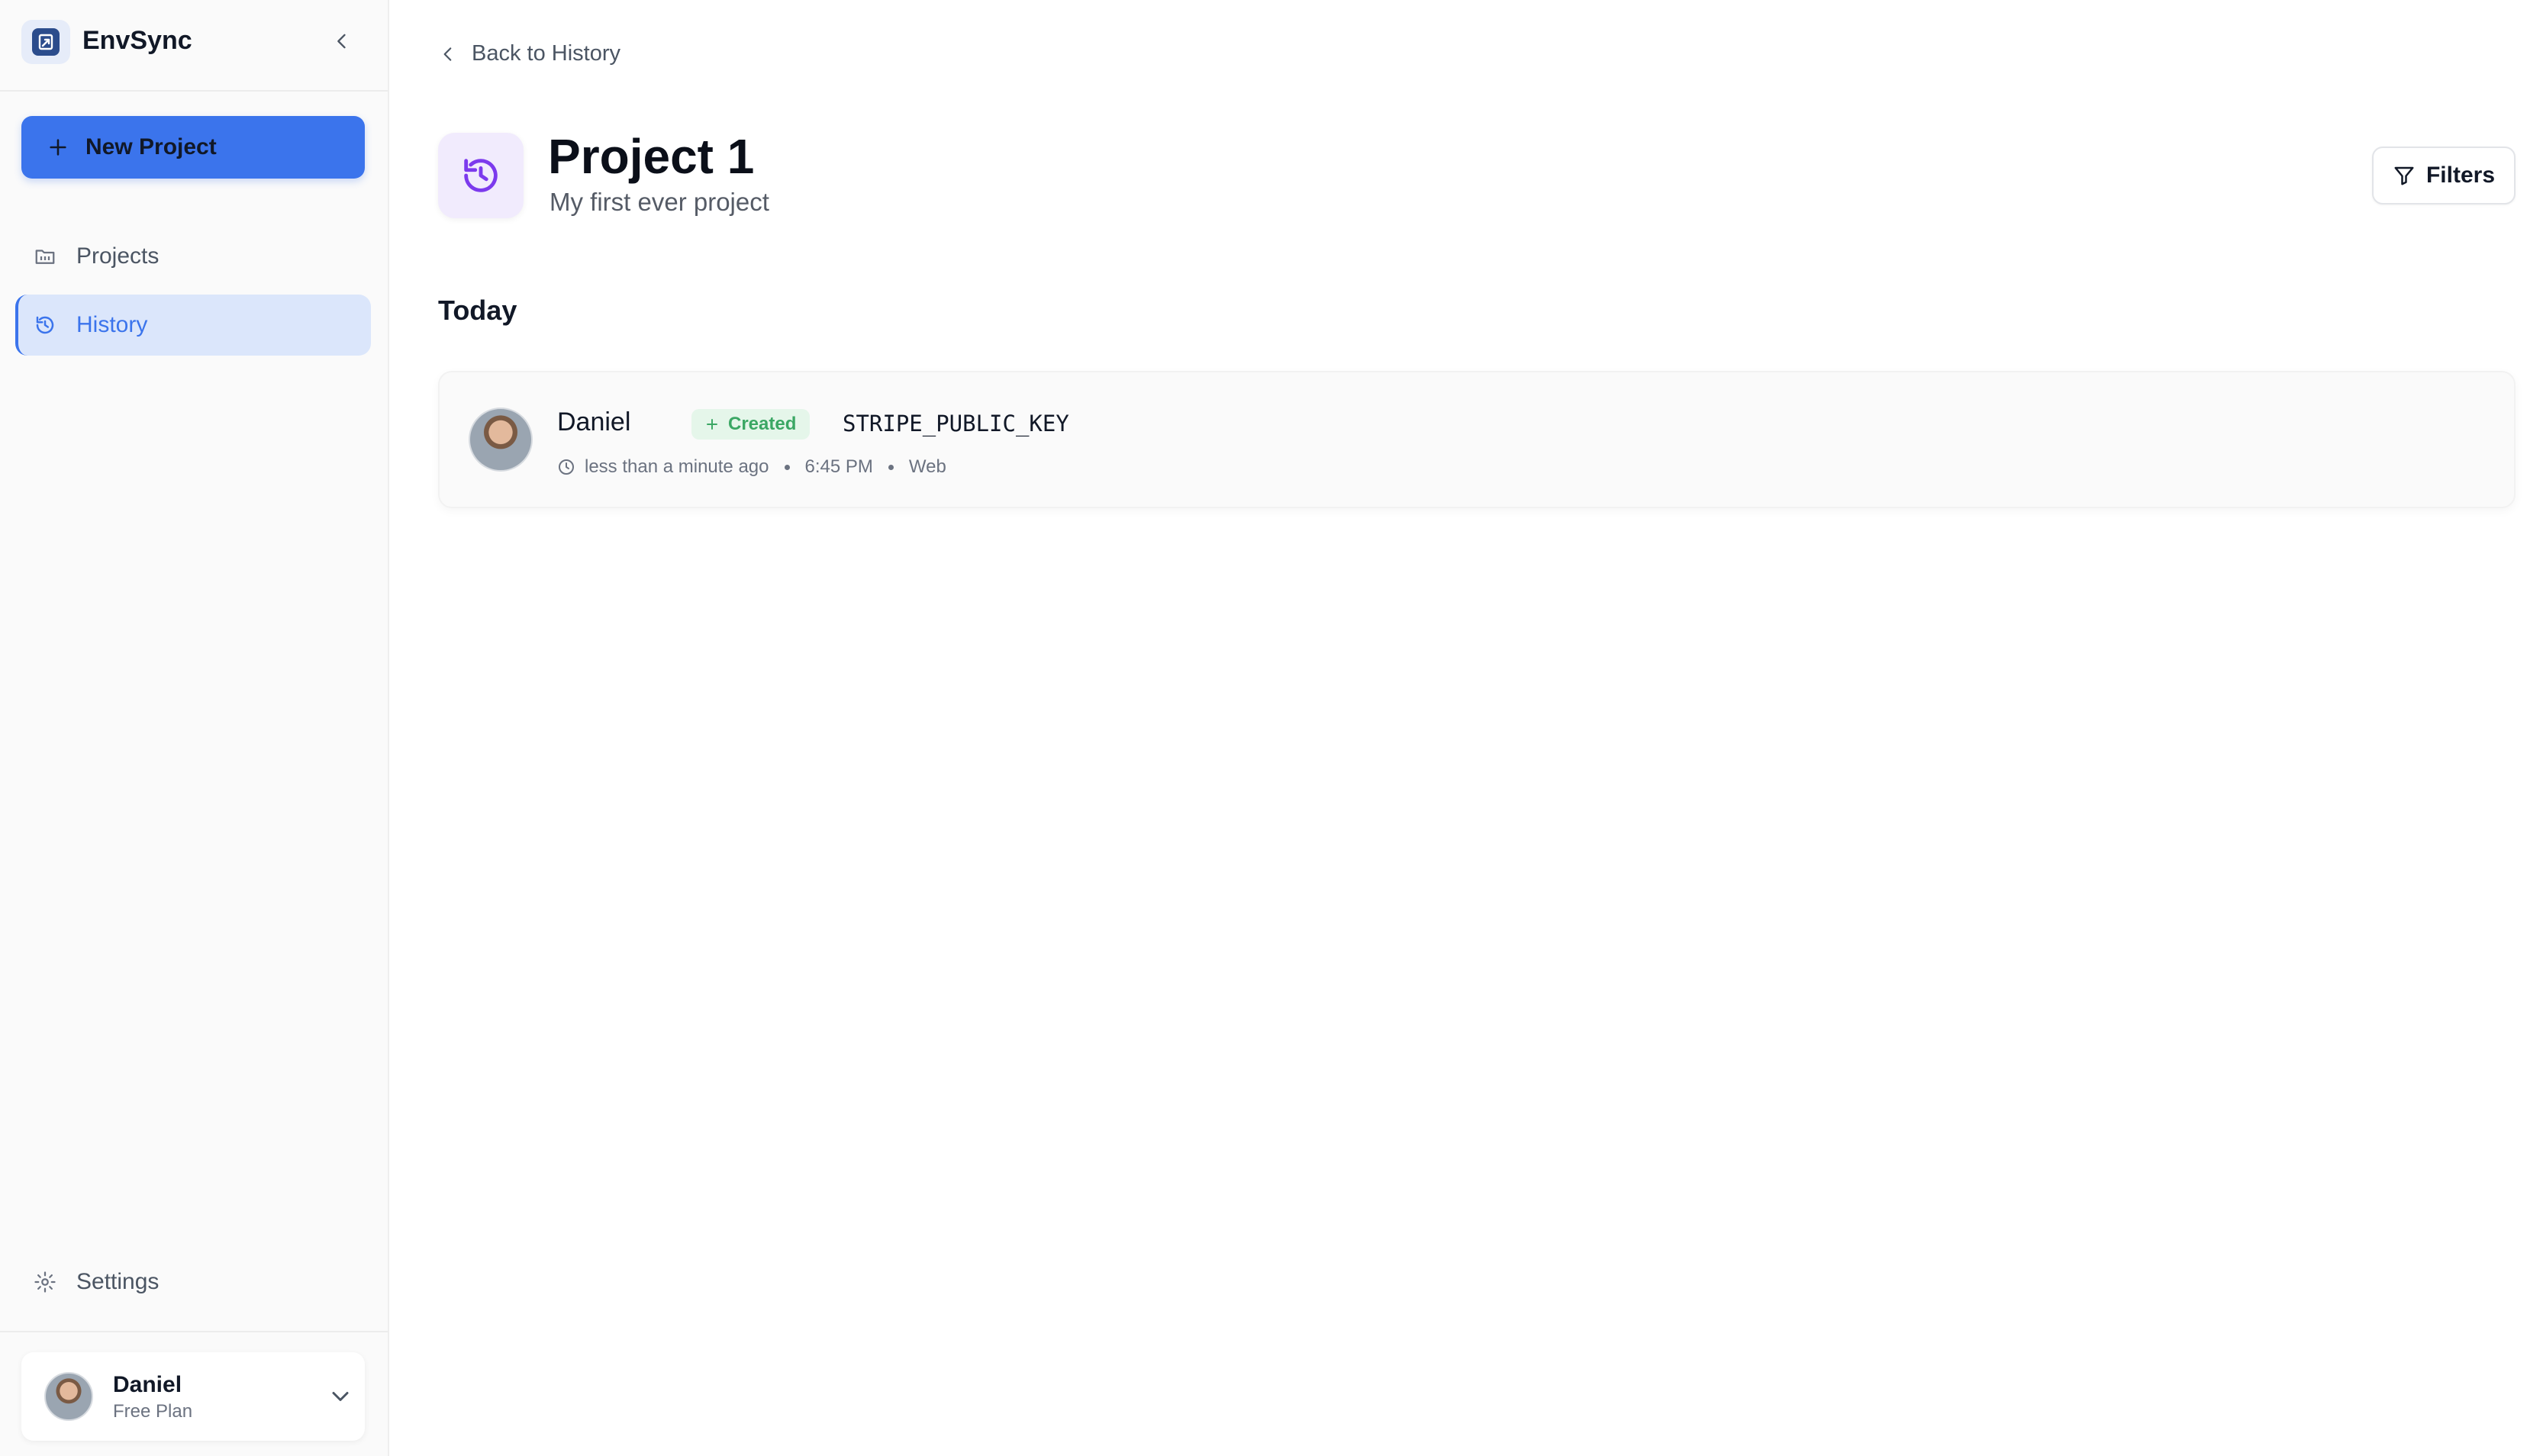  Describe the element at coordinates (194, 46) in the screenshot. I see `brand-header: EnvSync` at that location.